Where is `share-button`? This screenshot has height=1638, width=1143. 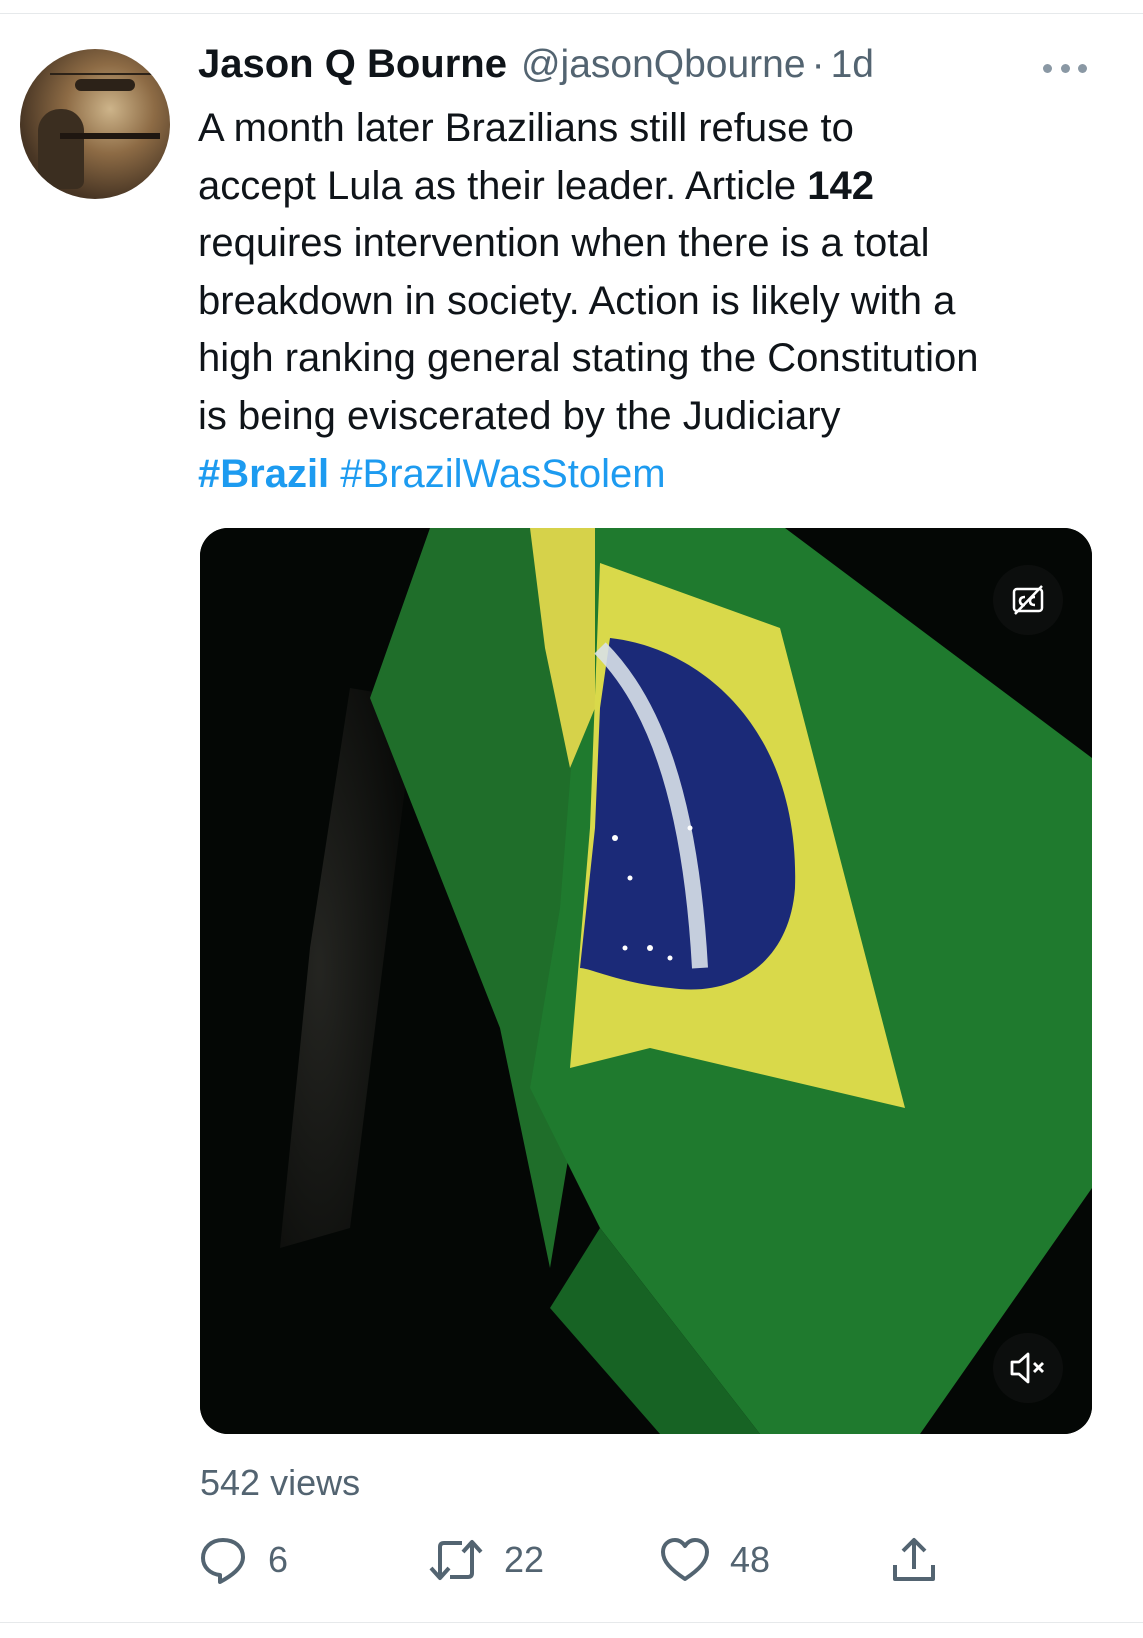
share-button is located at coordinates (914, 1560).